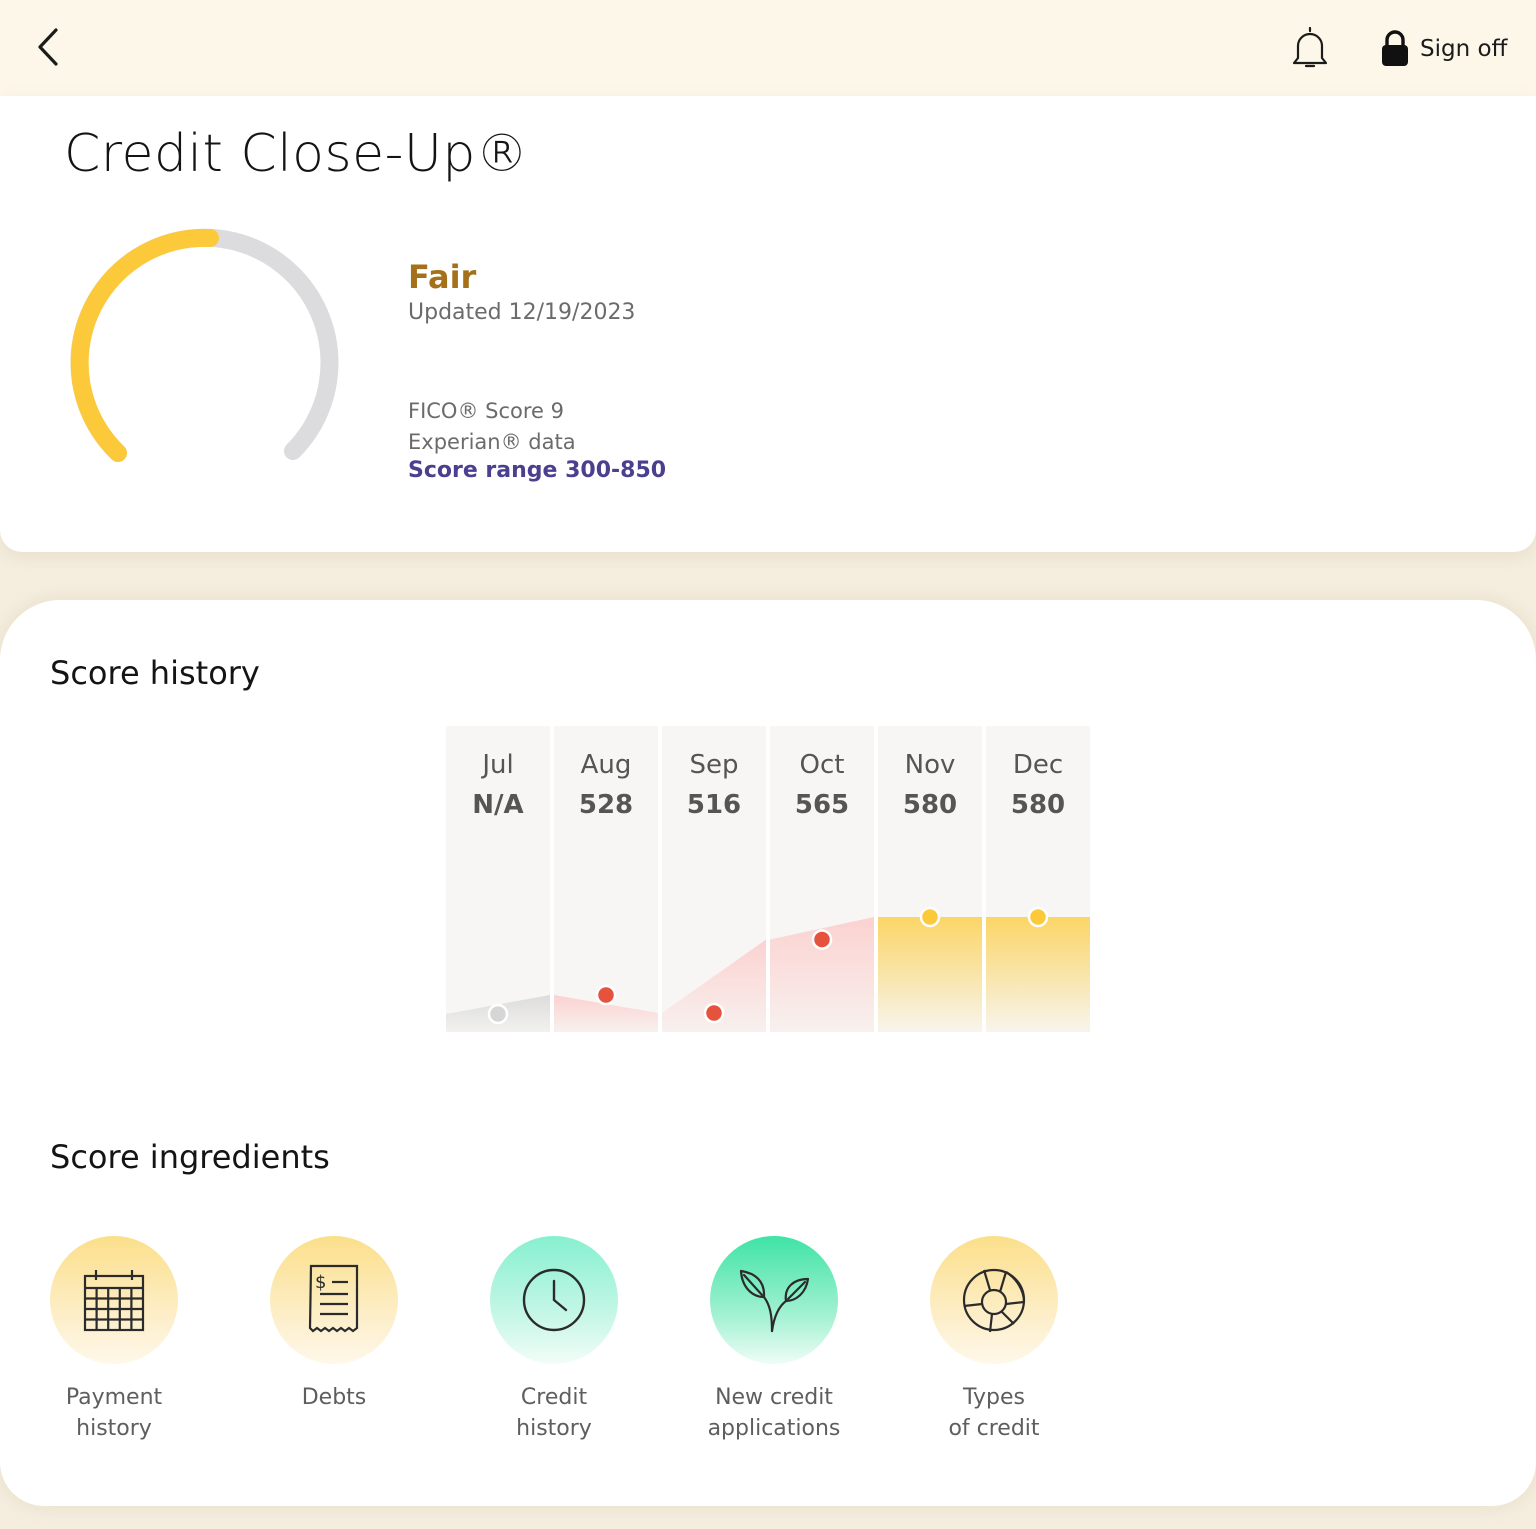 Image resolution: width=1536 pixels, height=1529 pixels. What do you see at coordinates (498, 879) in the screenshot?
I see `history-month-jul: Jul N/A` at bounding box center [498, 879].